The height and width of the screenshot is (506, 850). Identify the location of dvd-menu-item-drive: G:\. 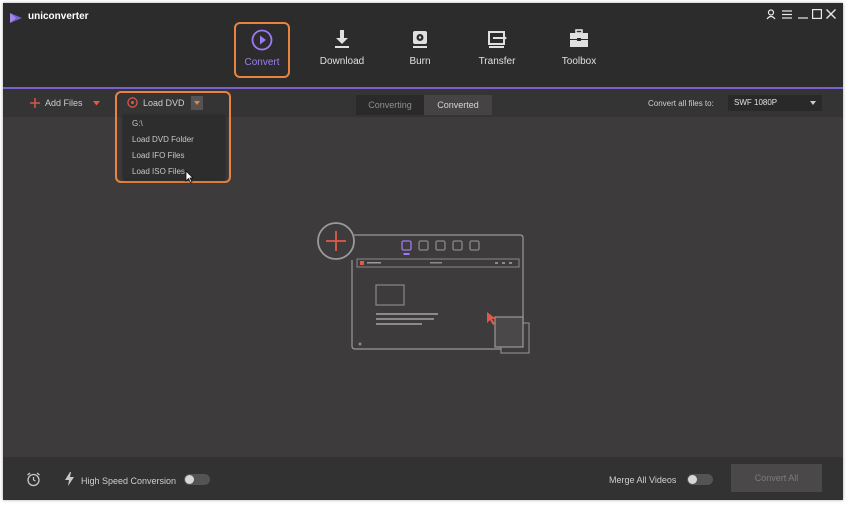
(137, 124).